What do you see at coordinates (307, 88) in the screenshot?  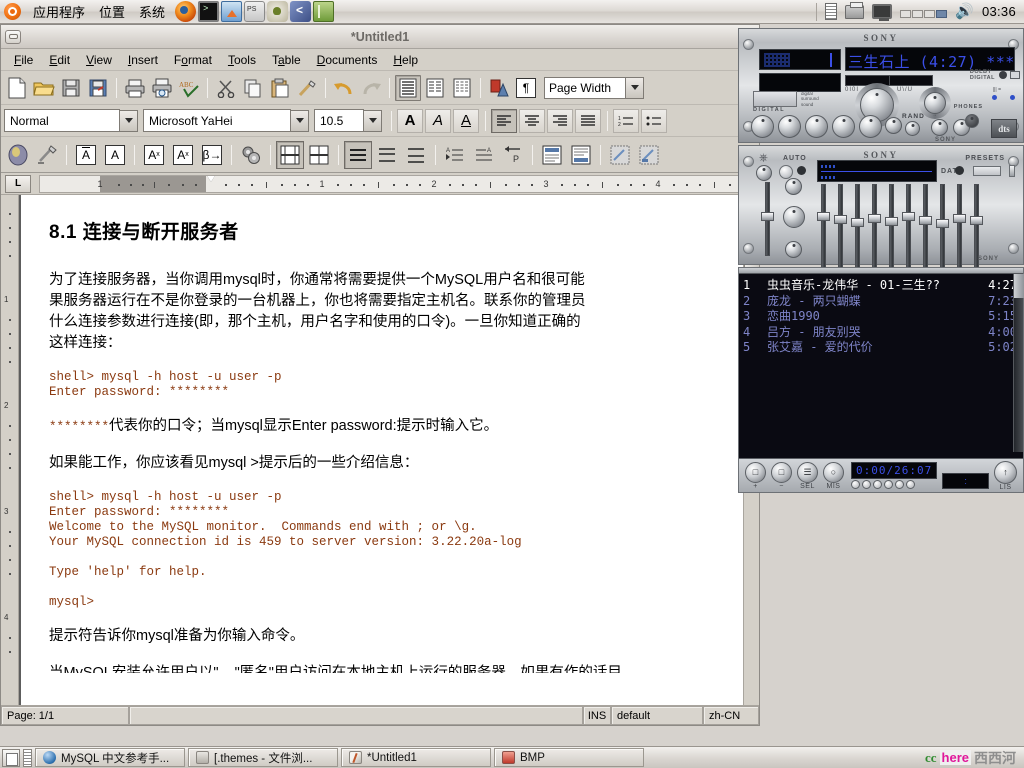 I see `format-painter-icon` at bounding box center [307, 88].